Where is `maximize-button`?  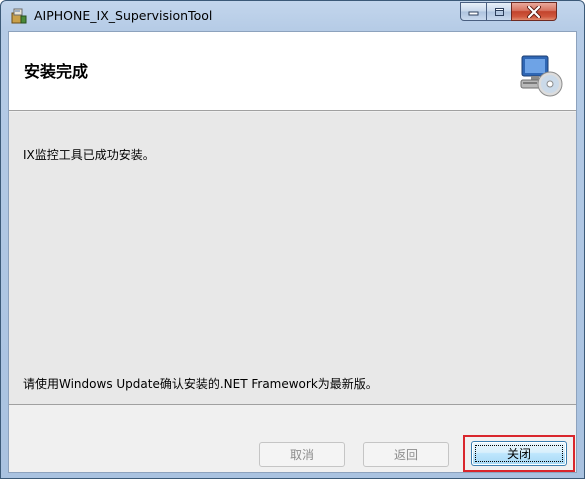
maximize-button is located at coordinates (499, 11).